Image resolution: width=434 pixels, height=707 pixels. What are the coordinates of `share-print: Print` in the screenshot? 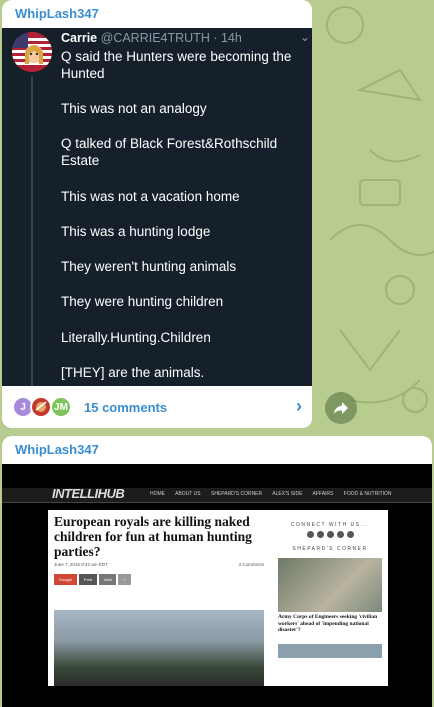 It's located at (88, 579).